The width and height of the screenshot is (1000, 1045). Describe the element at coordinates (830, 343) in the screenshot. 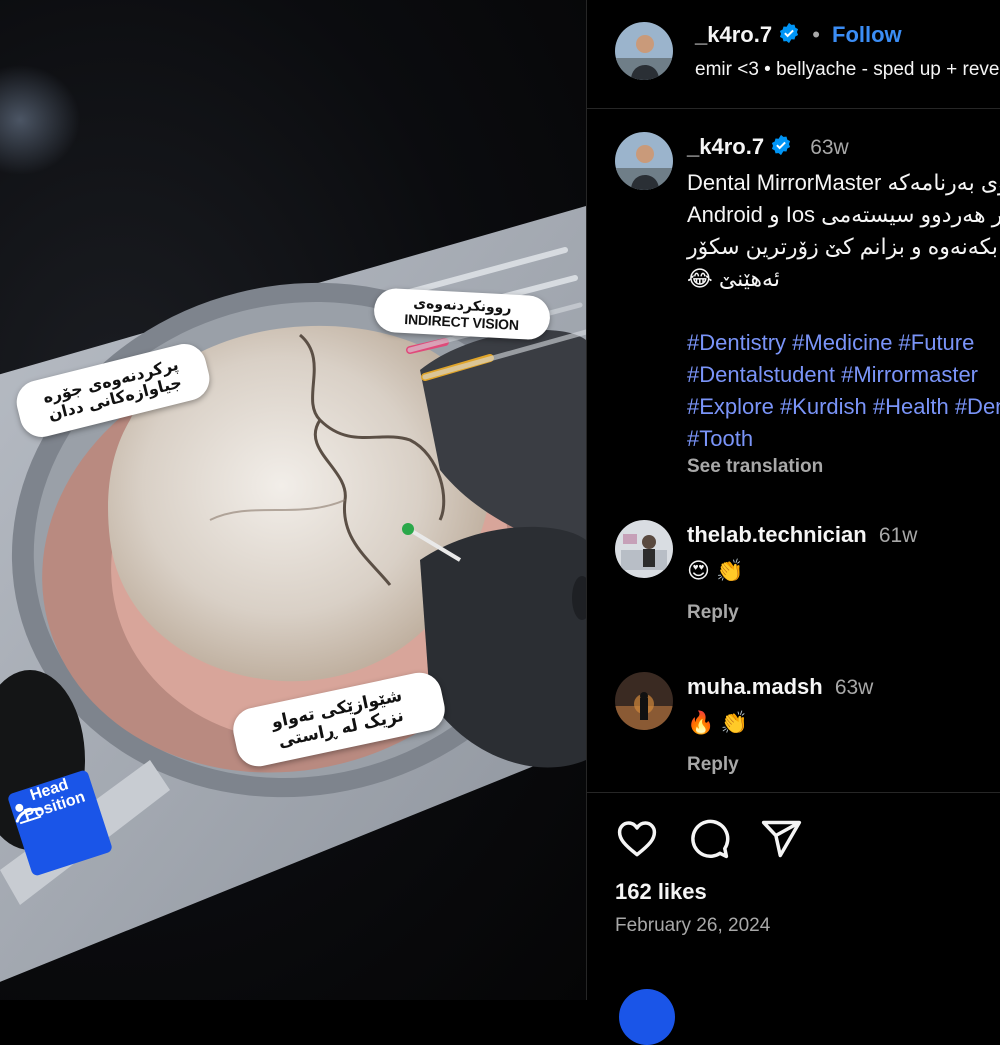

I see `hashtags-line-1: #Dentistry #Medicine #Future` at that location.